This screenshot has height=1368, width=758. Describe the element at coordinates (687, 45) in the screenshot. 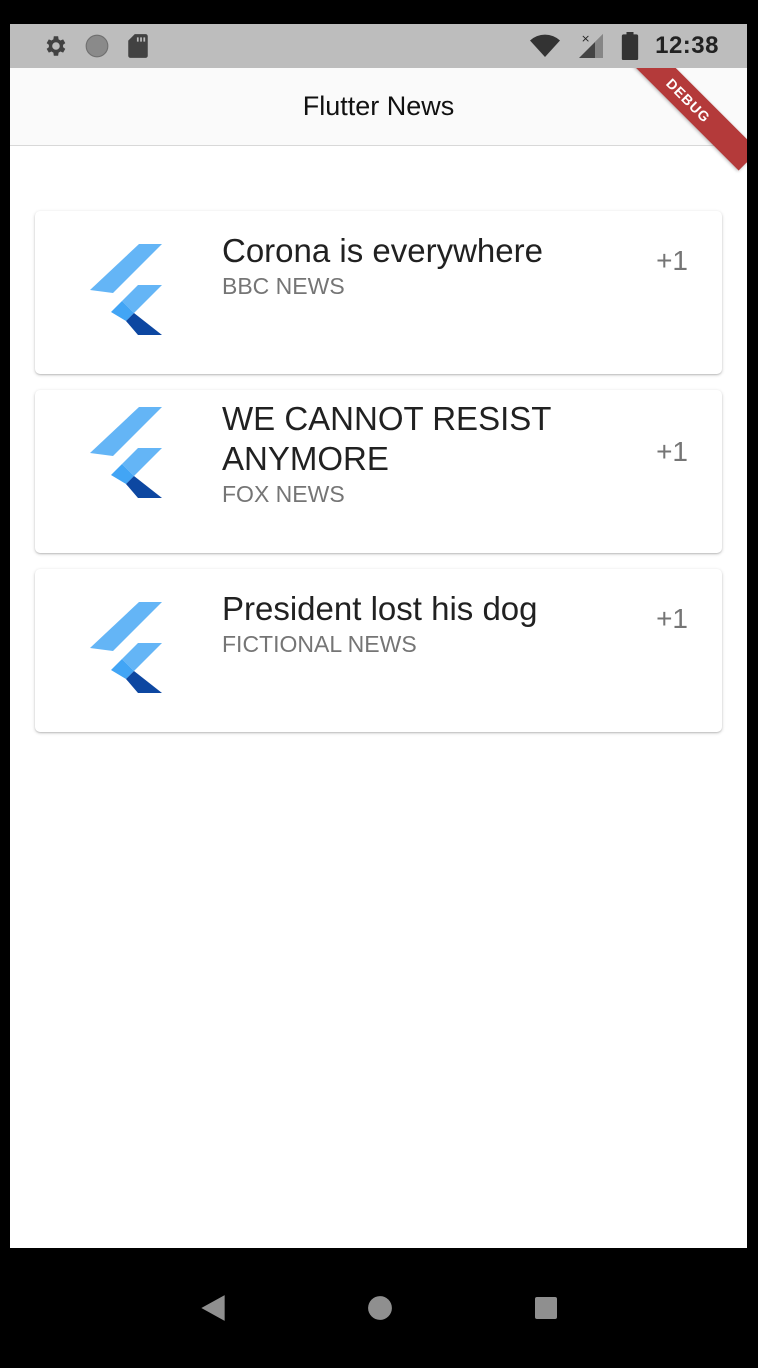

I see `status-time: 12:38` at that location.